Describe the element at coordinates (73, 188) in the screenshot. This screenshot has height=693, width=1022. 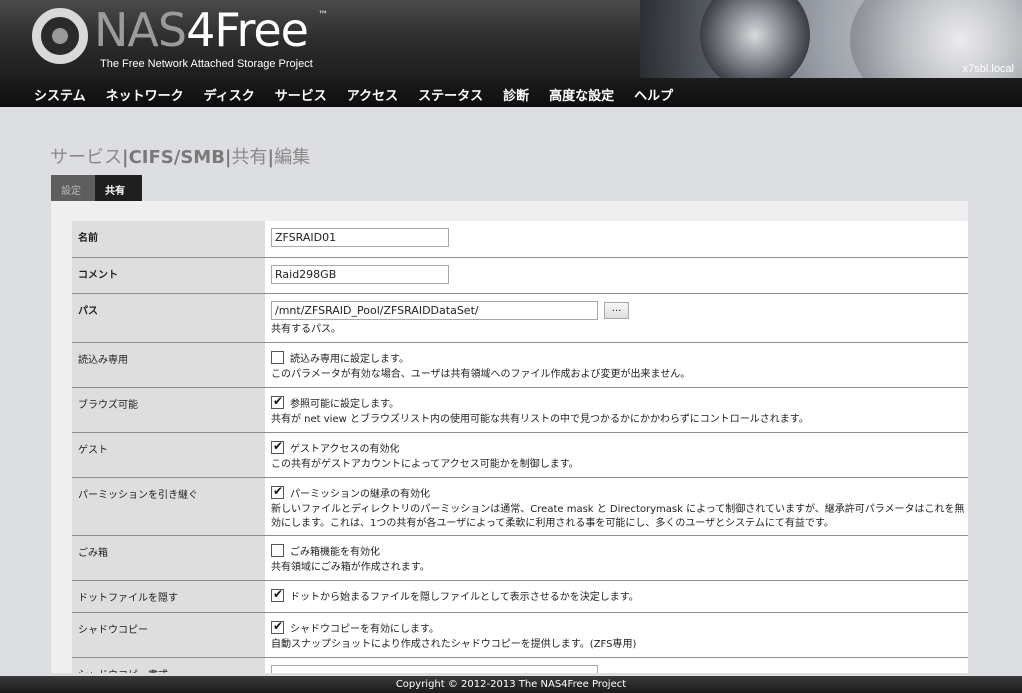
I see `tab-settings: 設定` at that location.